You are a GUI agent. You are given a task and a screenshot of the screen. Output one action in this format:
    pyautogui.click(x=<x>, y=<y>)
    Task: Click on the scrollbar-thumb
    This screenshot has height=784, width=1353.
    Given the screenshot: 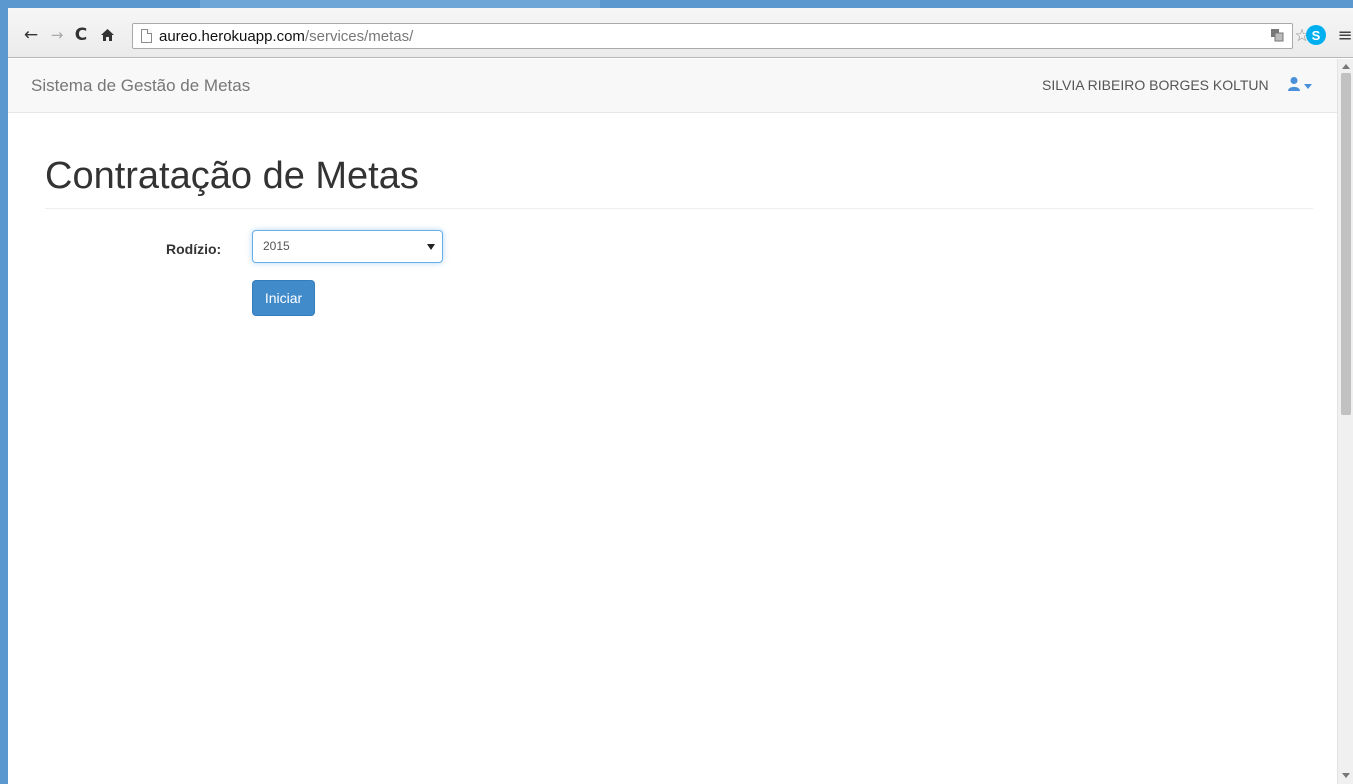 What is the action you would take?
    pyautogui.click(x=1346, y=244)
    